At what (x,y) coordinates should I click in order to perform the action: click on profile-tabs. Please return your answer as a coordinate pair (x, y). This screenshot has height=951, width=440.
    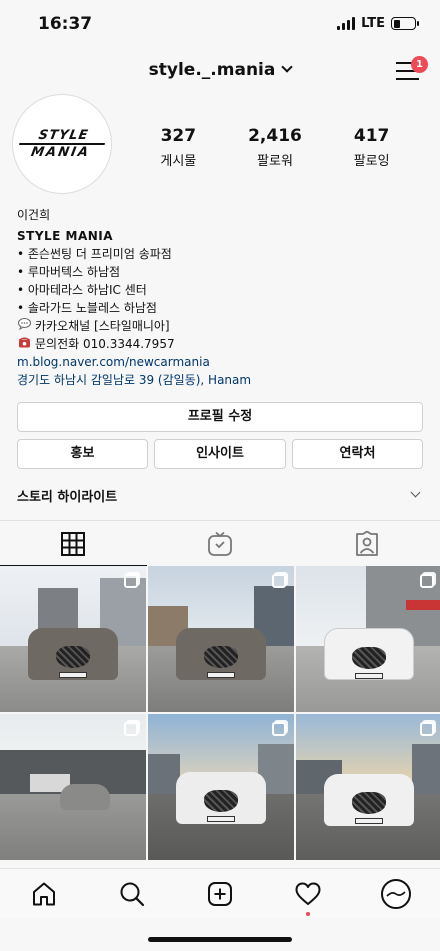
    Looking at the image, I should click on (220, 543).